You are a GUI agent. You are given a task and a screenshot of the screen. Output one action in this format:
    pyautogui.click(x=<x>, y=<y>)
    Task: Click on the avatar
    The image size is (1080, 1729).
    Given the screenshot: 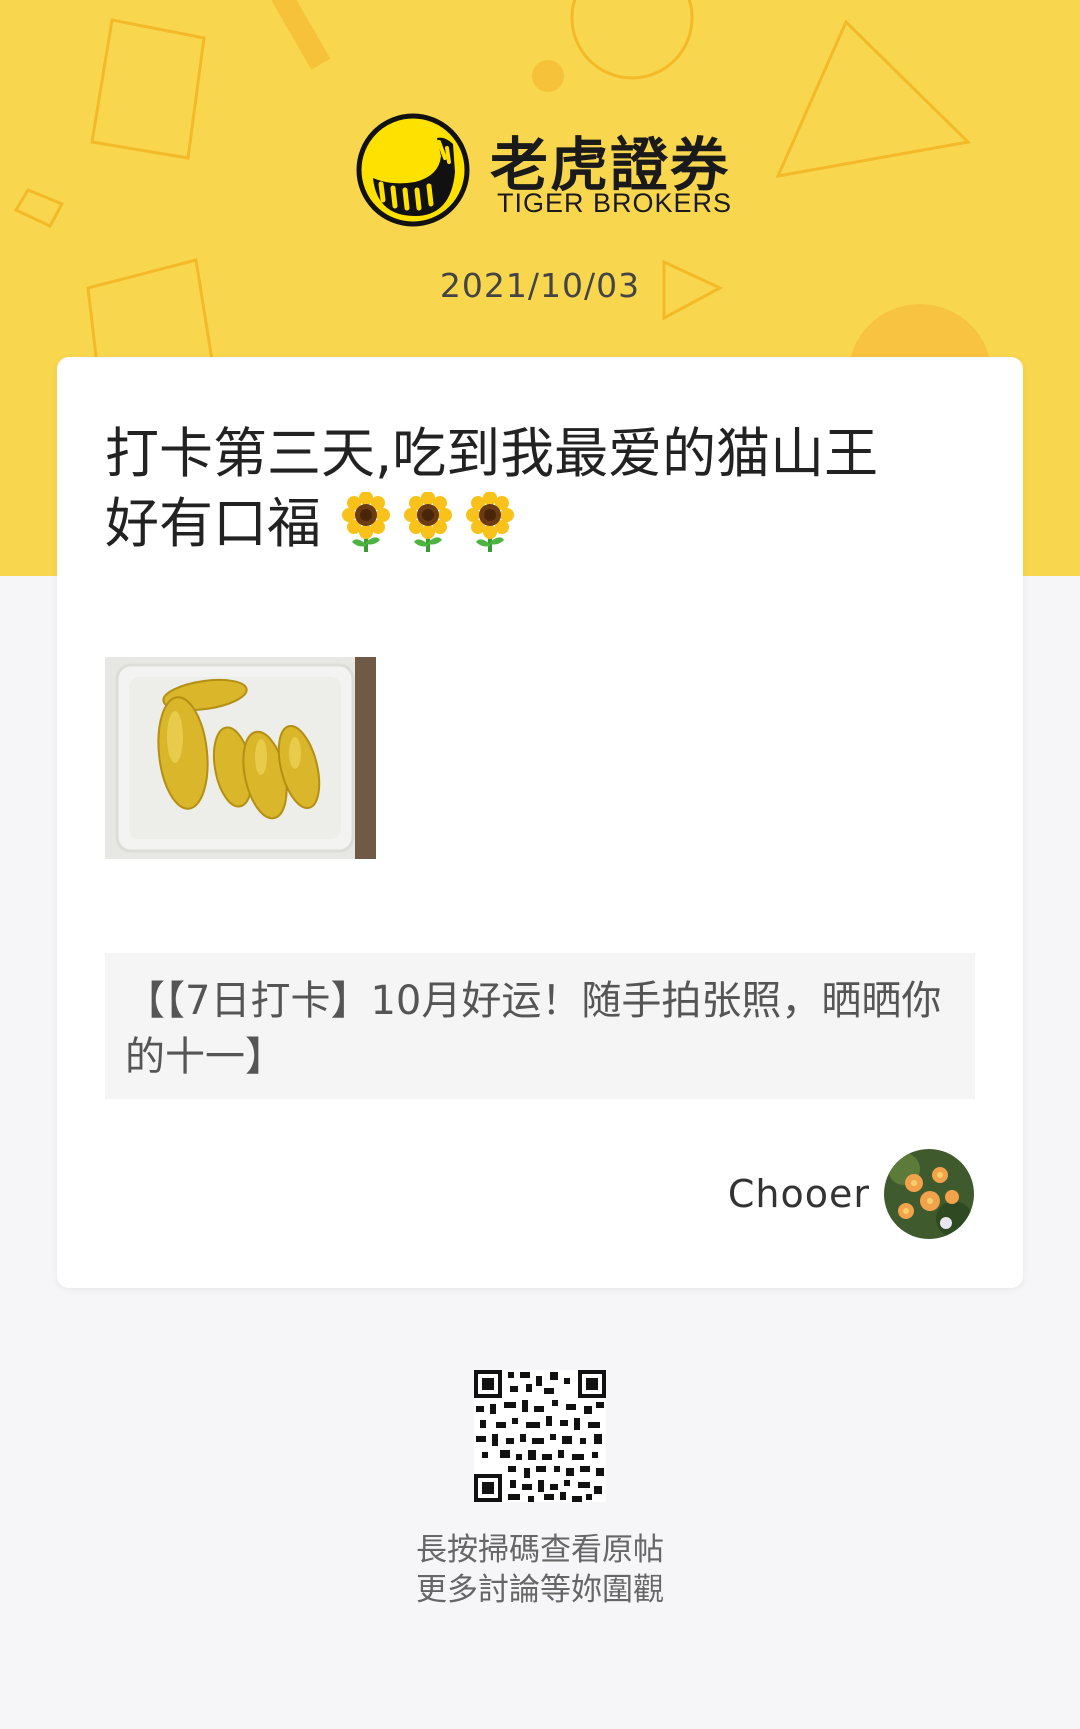 What is the action you would take?
    pyautogui.click(x=929, y=1194)
    